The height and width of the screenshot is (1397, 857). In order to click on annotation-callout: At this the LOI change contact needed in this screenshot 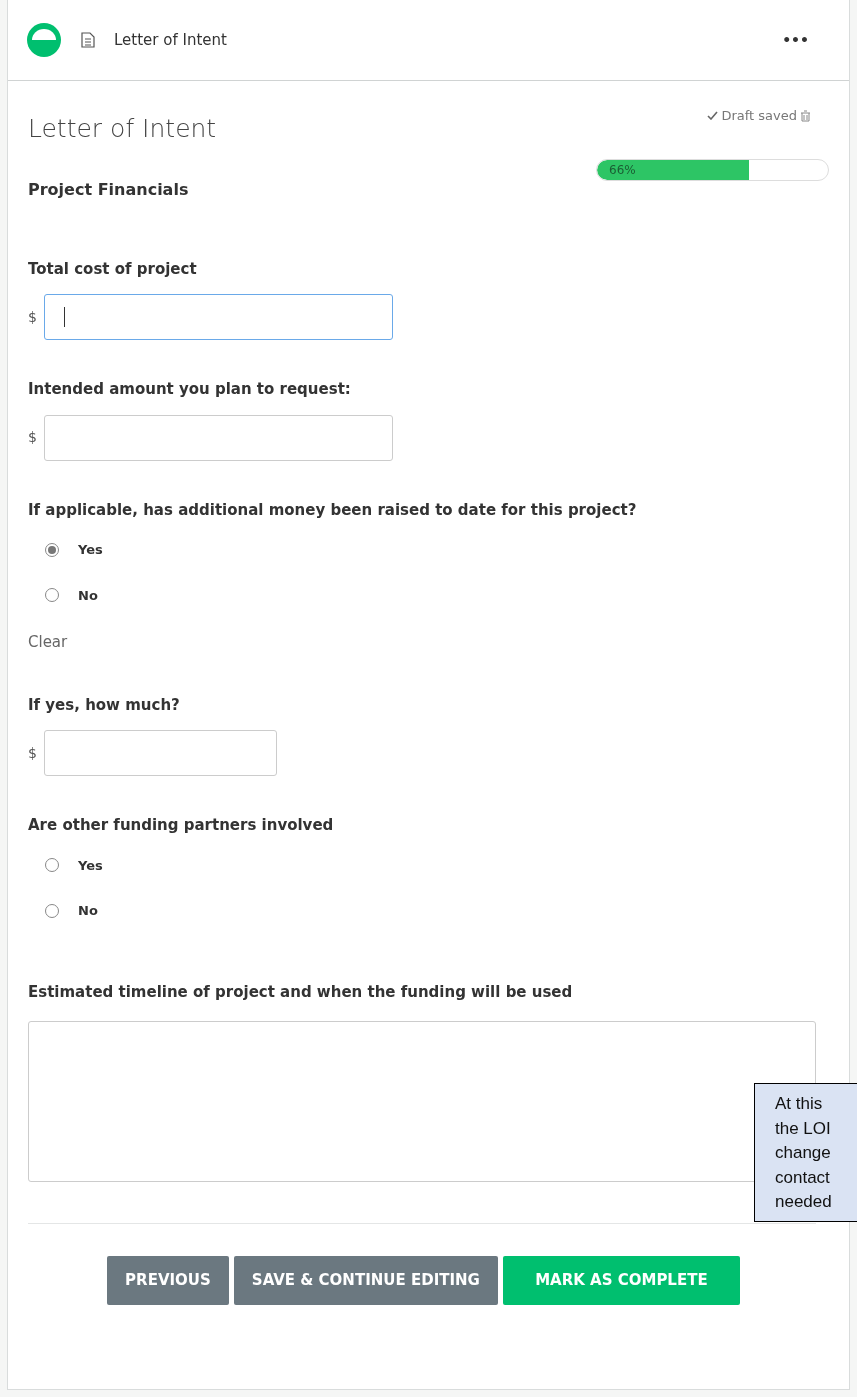, I will do `click(805, 1152)`.